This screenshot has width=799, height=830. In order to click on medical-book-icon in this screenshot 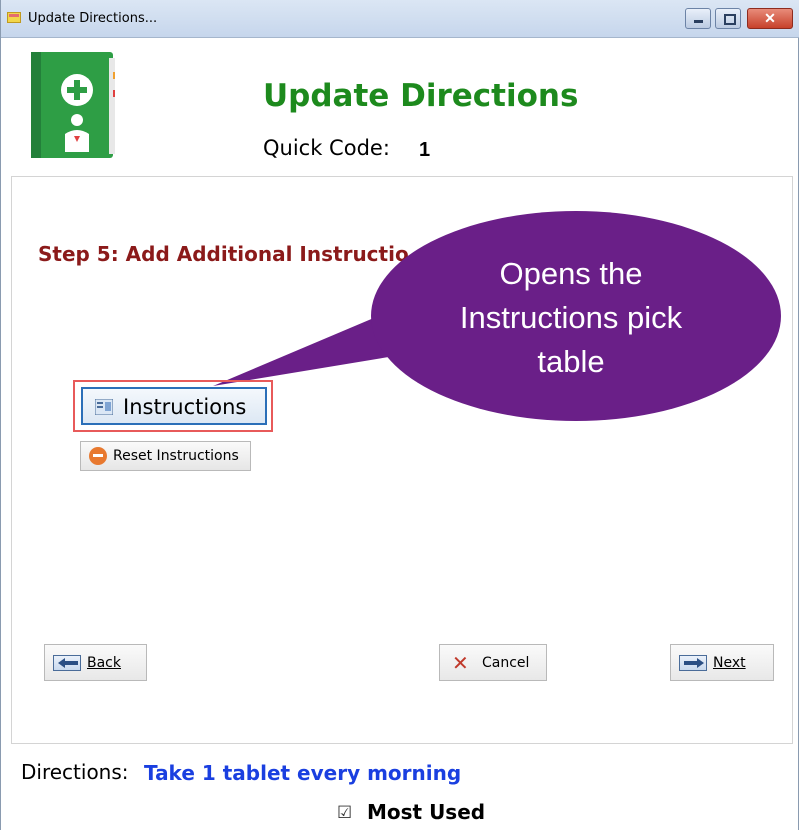, I will do `click(73, 105)`.